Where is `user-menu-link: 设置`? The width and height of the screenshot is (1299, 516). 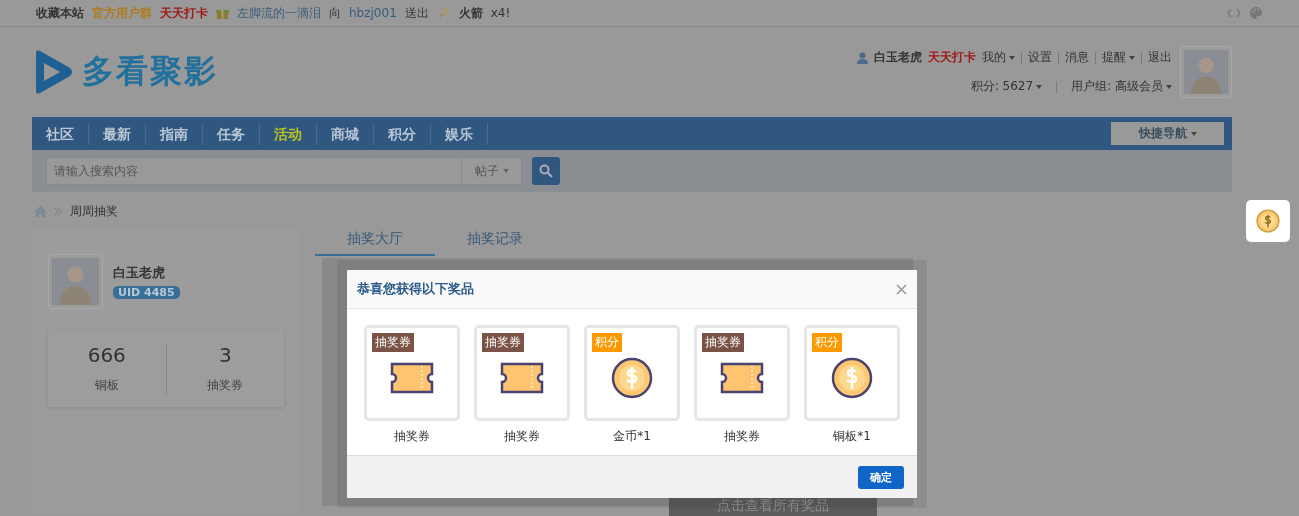 user-menu-link: 设置 is located at coordinates (1040, 57).